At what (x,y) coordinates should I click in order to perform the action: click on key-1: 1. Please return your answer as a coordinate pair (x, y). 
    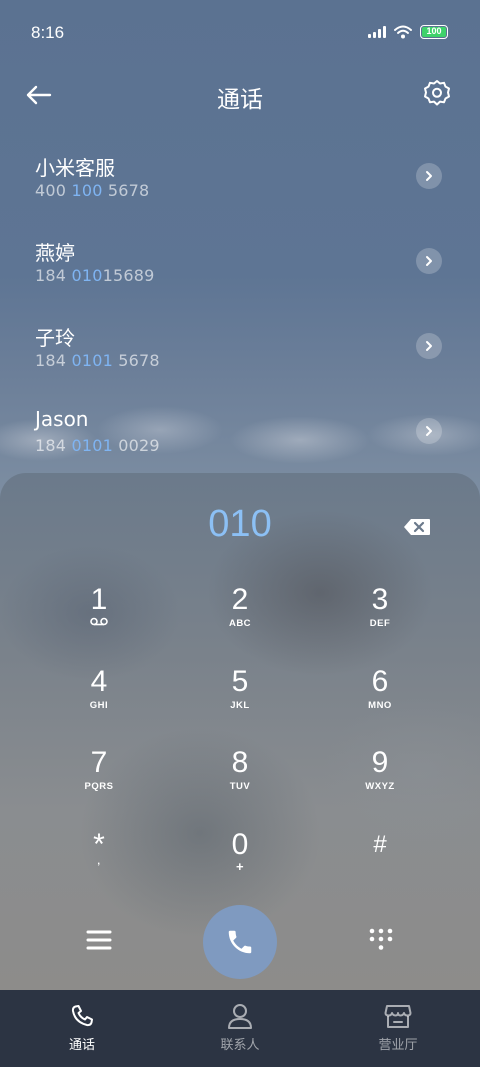
    Looking at the image, I should click on (99, 618).